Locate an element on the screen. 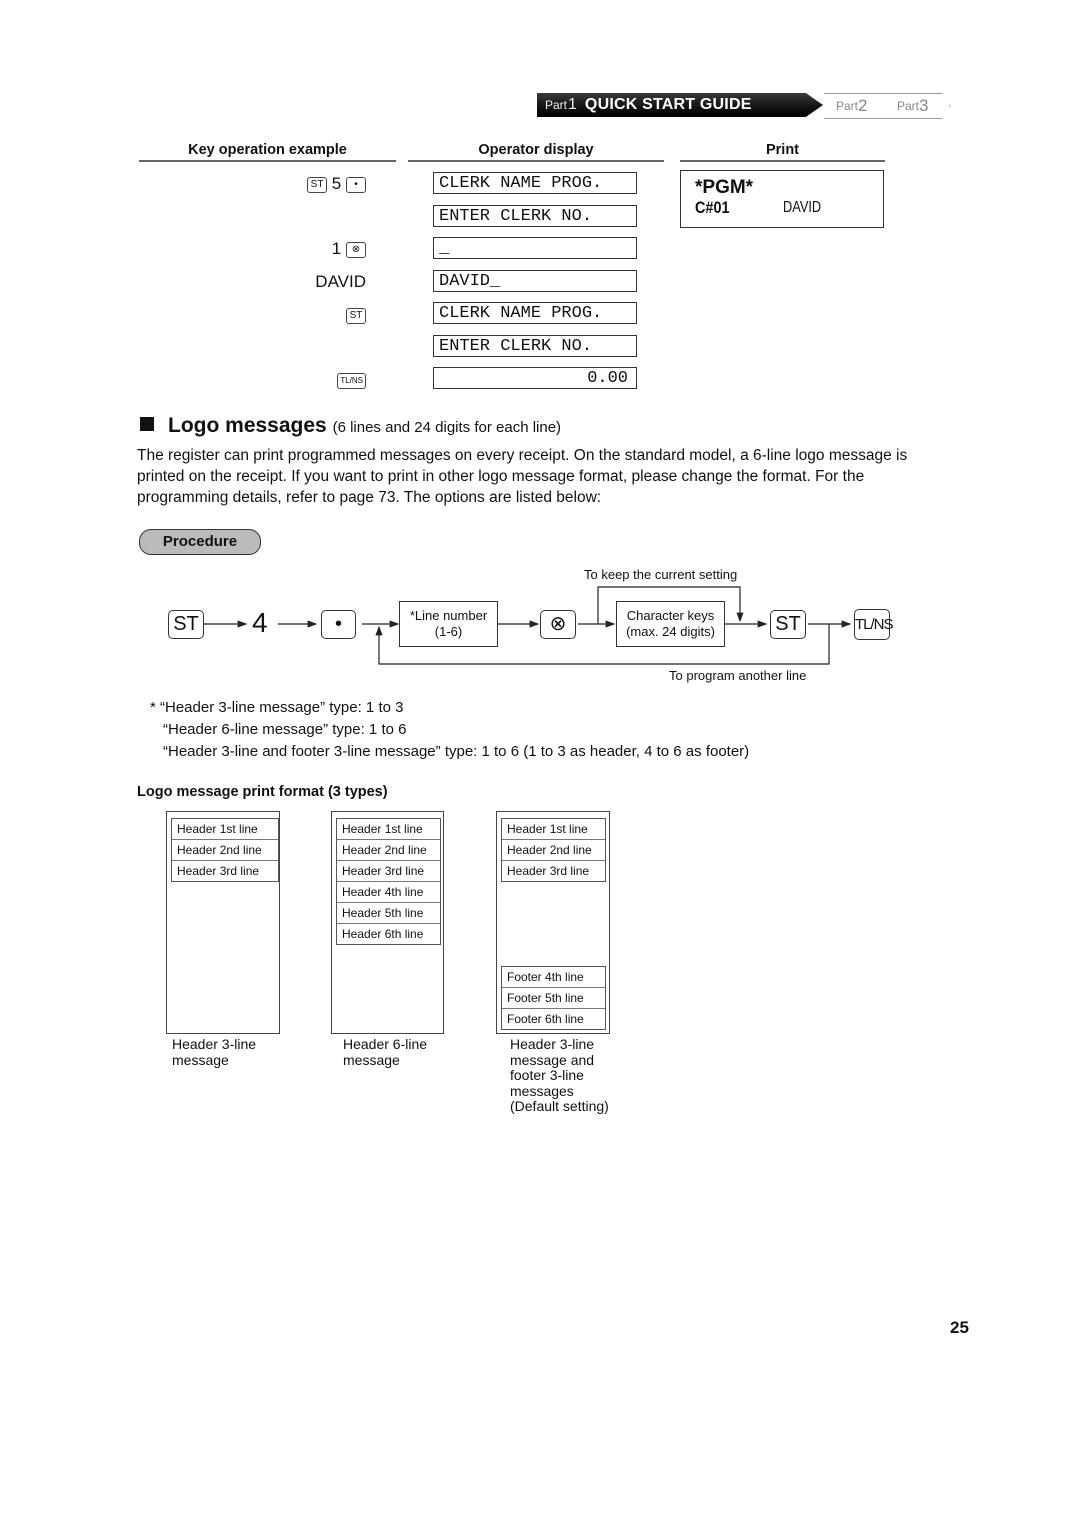 This screenshot has height=1528, width=1080. tlns-key: TL/NS is located at coordinates (874, 624).